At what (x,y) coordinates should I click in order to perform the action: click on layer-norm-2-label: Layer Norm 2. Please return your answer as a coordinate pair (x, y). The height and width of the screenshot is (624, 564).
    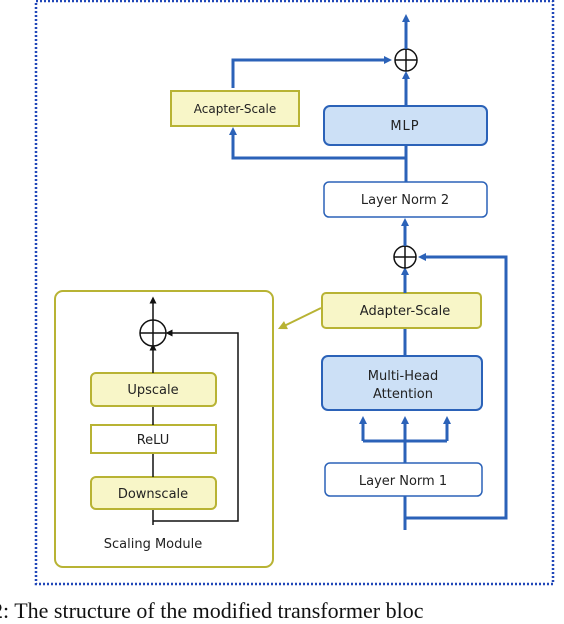
    Looking at the image, I should click on (405, 200).